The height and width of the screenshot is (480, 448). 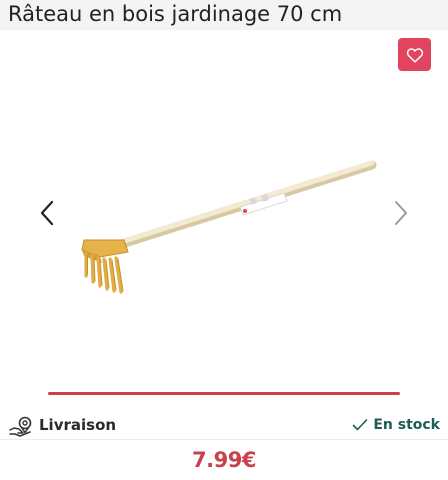 I want to click on next-image-button, so click(x=401, y=213).